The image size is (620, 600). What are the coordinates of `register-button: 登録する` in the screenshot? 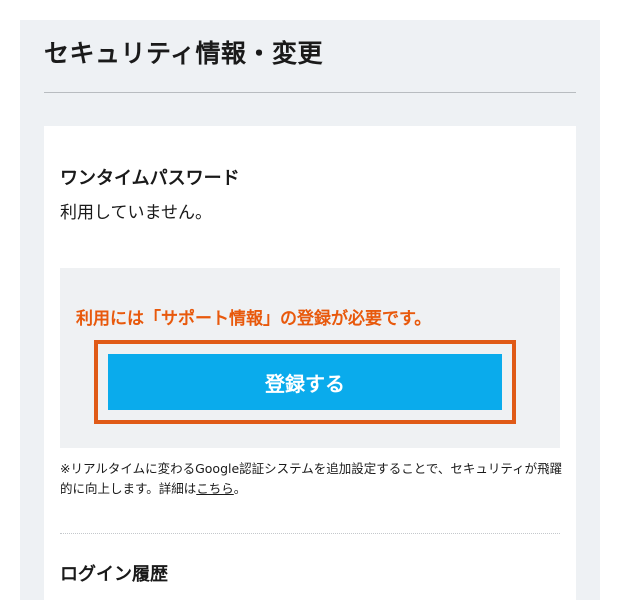 It's located at (305, 382).